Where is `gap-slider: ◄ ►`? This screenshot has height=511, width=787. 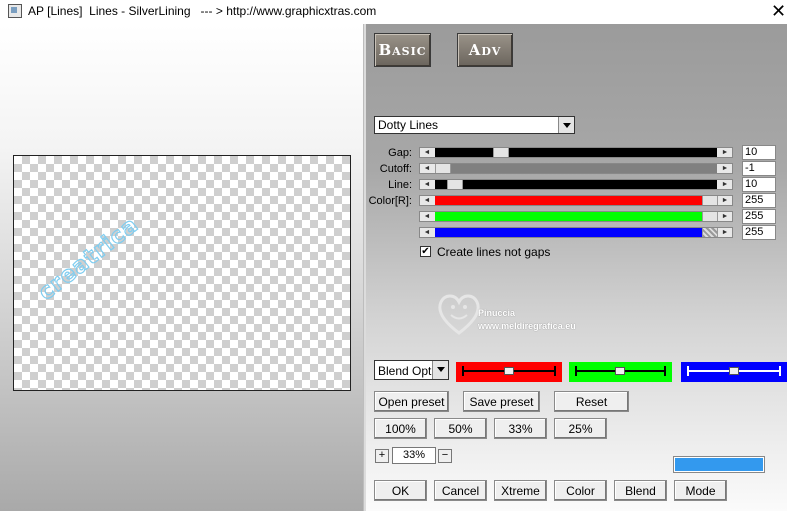
gap-slider: ◄ ► is located at coordinates (576, 152).